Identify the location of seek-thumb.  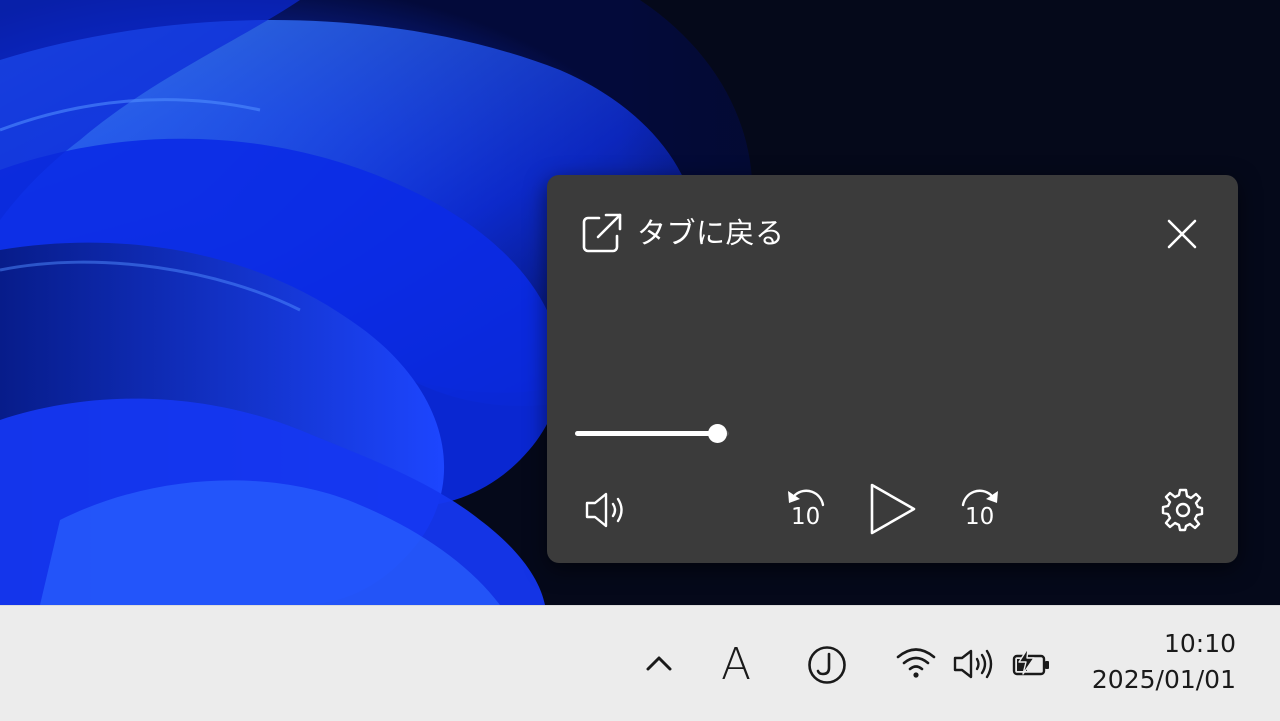
(717, 433).